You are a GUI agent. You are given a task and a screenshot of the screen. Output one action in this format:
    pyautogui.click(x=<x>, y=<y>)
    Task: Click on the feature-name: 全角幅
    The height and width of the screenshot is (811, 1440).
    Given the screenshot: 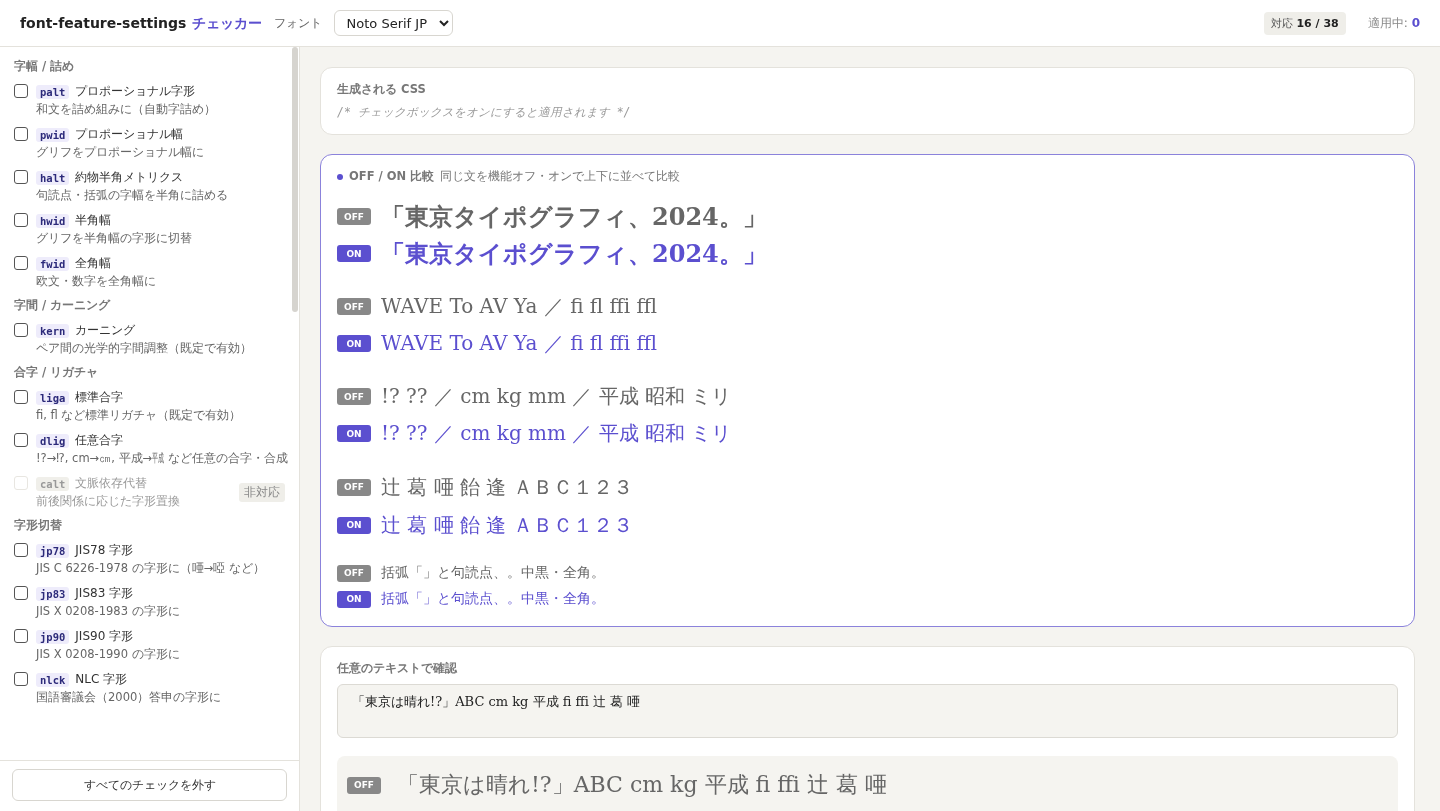 What is the action you would take?
    pyautogui.click(x=93, y=263)
    